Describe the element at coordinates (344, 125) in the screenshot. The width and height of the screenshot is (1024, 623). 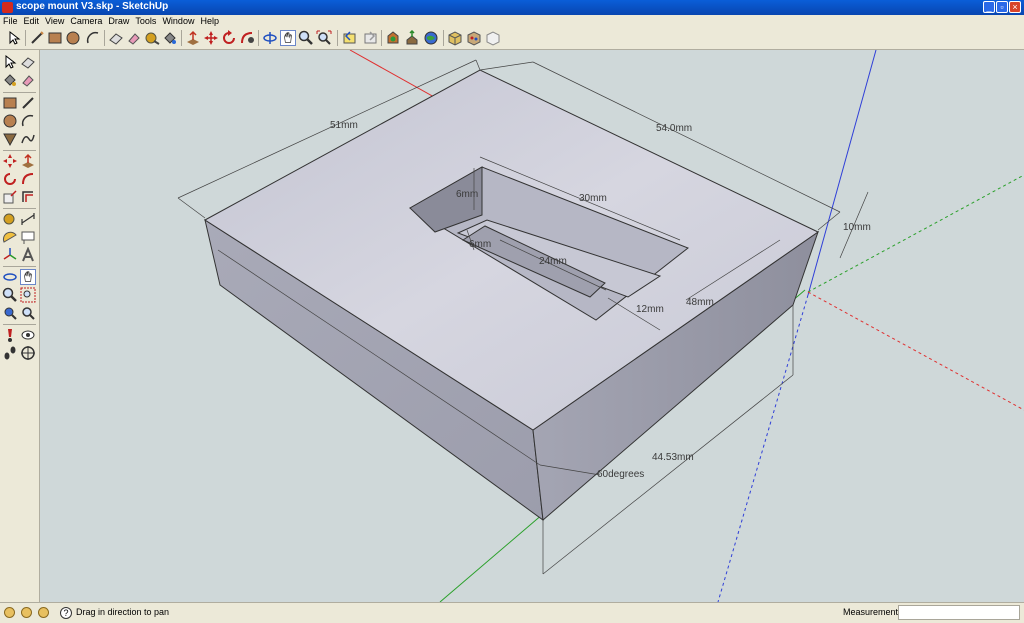
I see `dimension-51mm: 51mm` at that location.